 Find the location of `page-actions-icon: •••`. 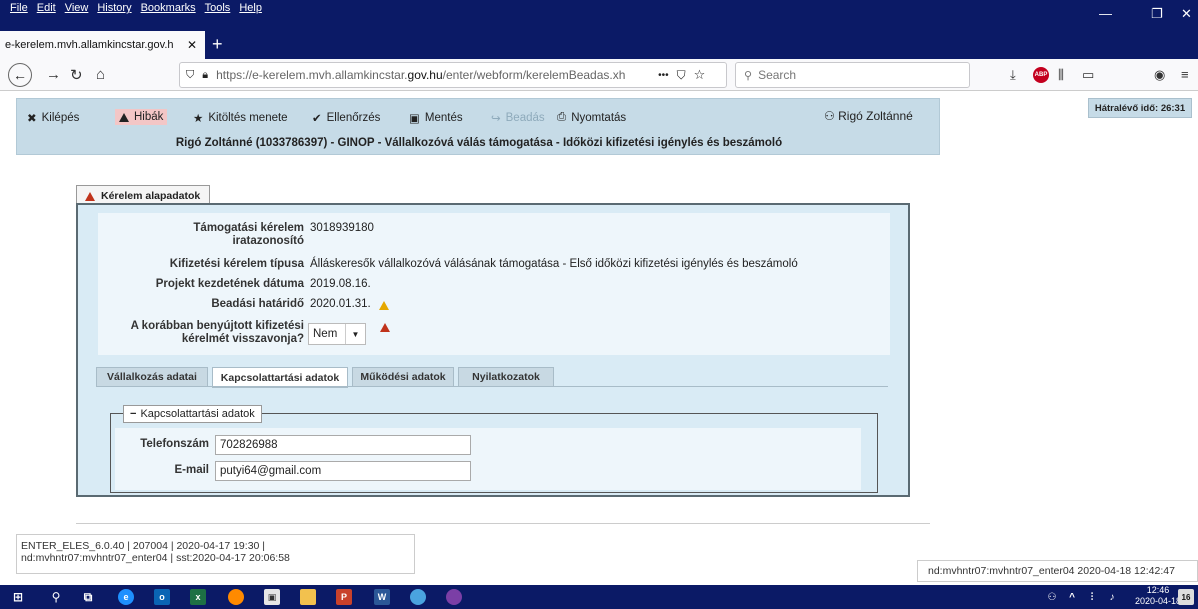

page-actions-icon: ••• is located at coordinates (663, 75).